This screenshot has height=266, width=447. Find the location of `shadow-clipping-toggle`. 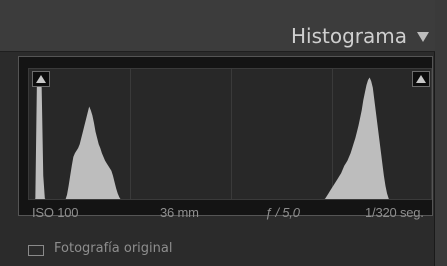

shadow-clipping-toggle is located at coordinates (41, 79).